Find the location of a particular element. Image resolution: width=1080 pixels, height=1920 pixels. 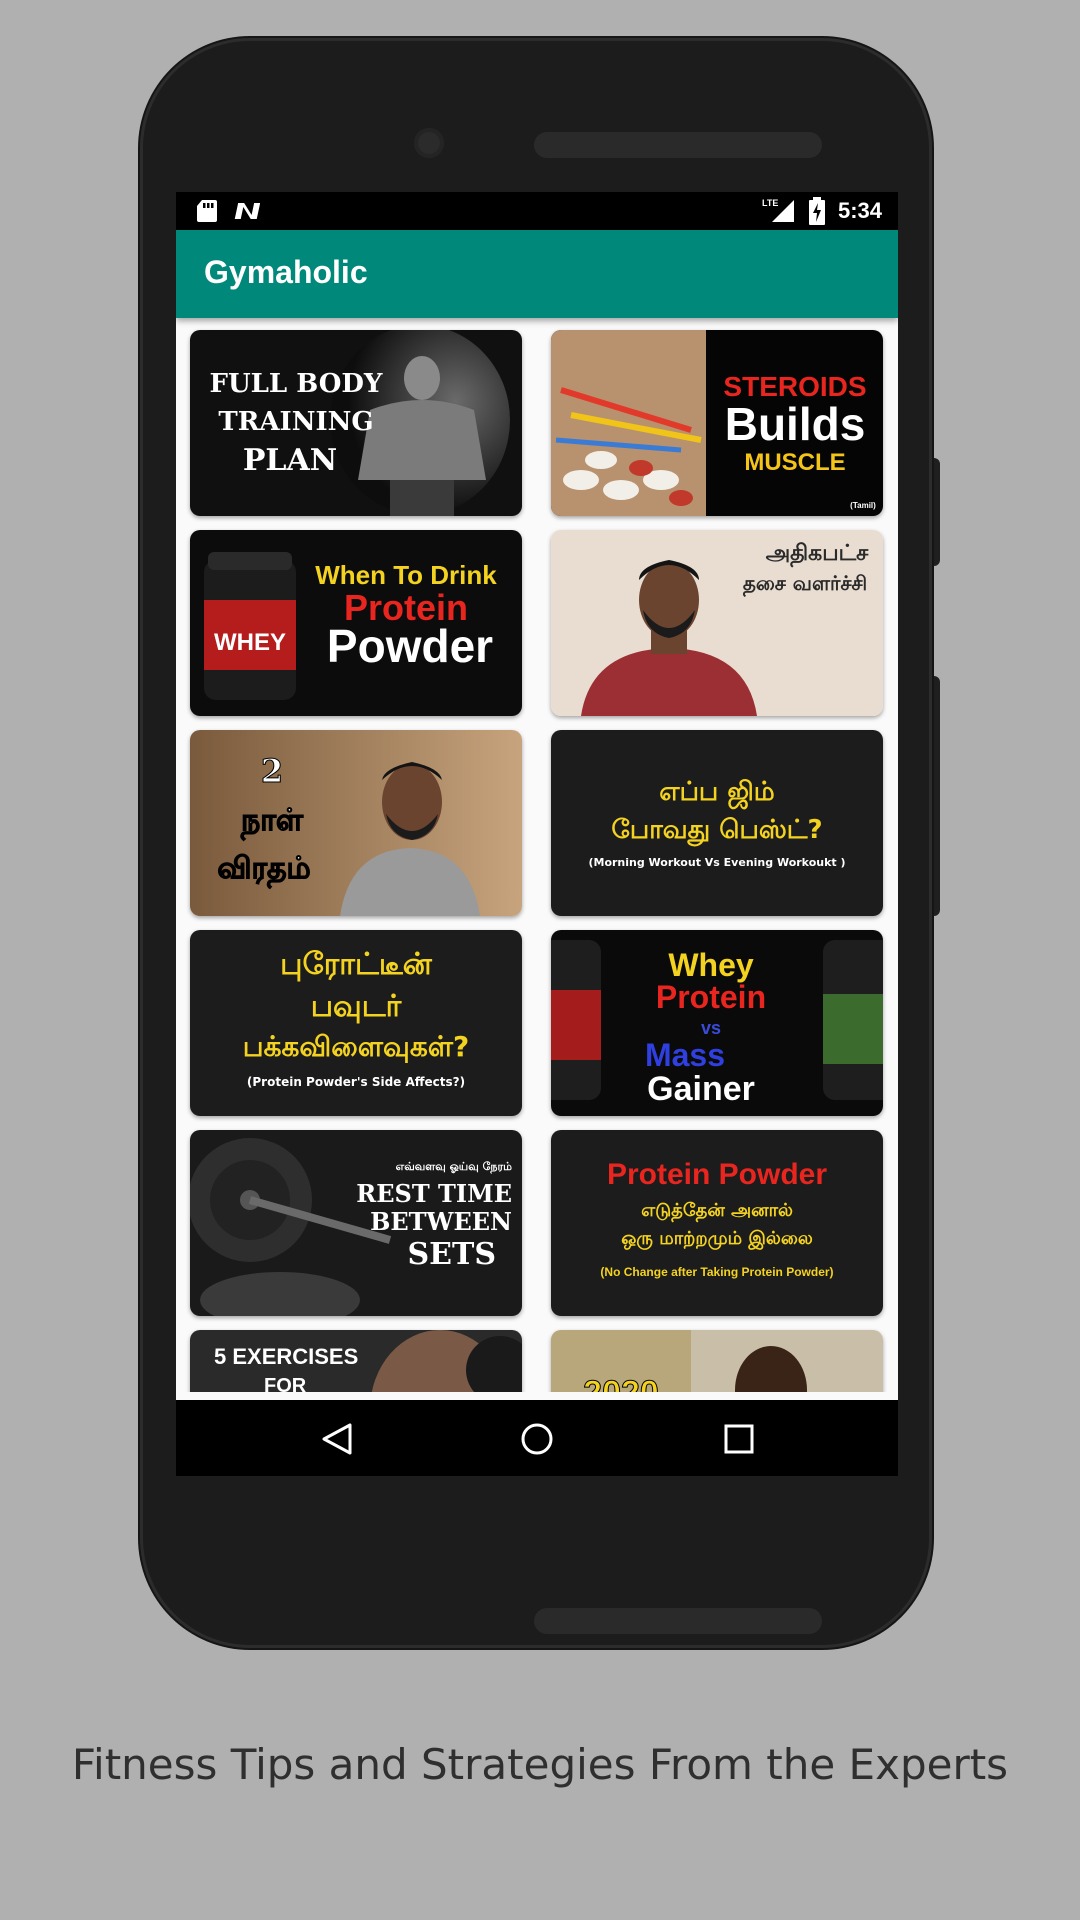

sd-card-icon is located at coordinates (207, 211).